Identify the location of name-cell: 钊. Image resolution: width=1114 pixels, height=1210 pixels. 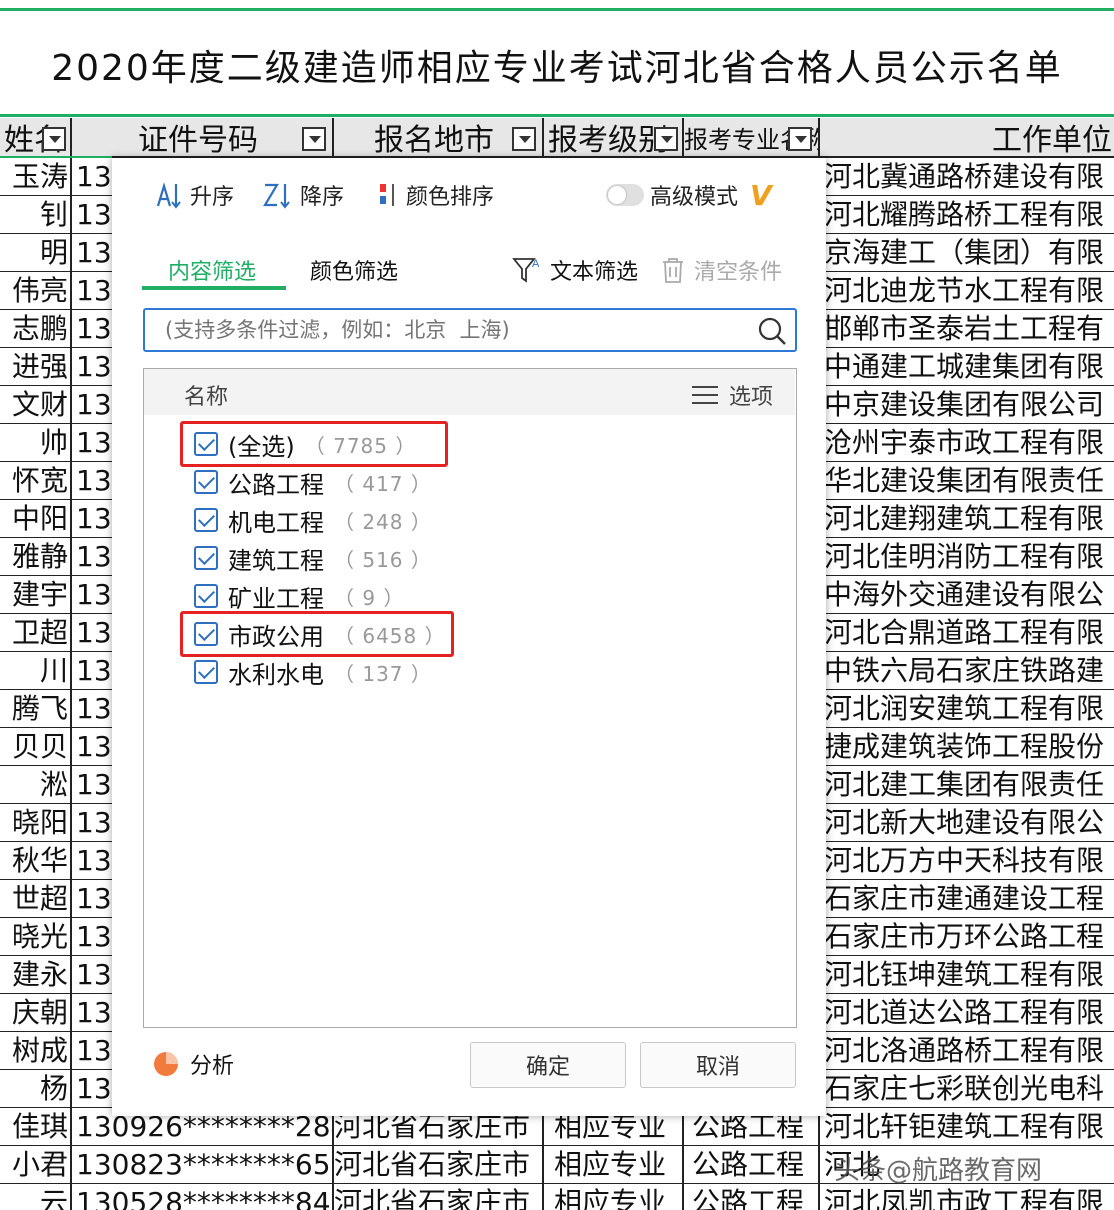
(36, 215).